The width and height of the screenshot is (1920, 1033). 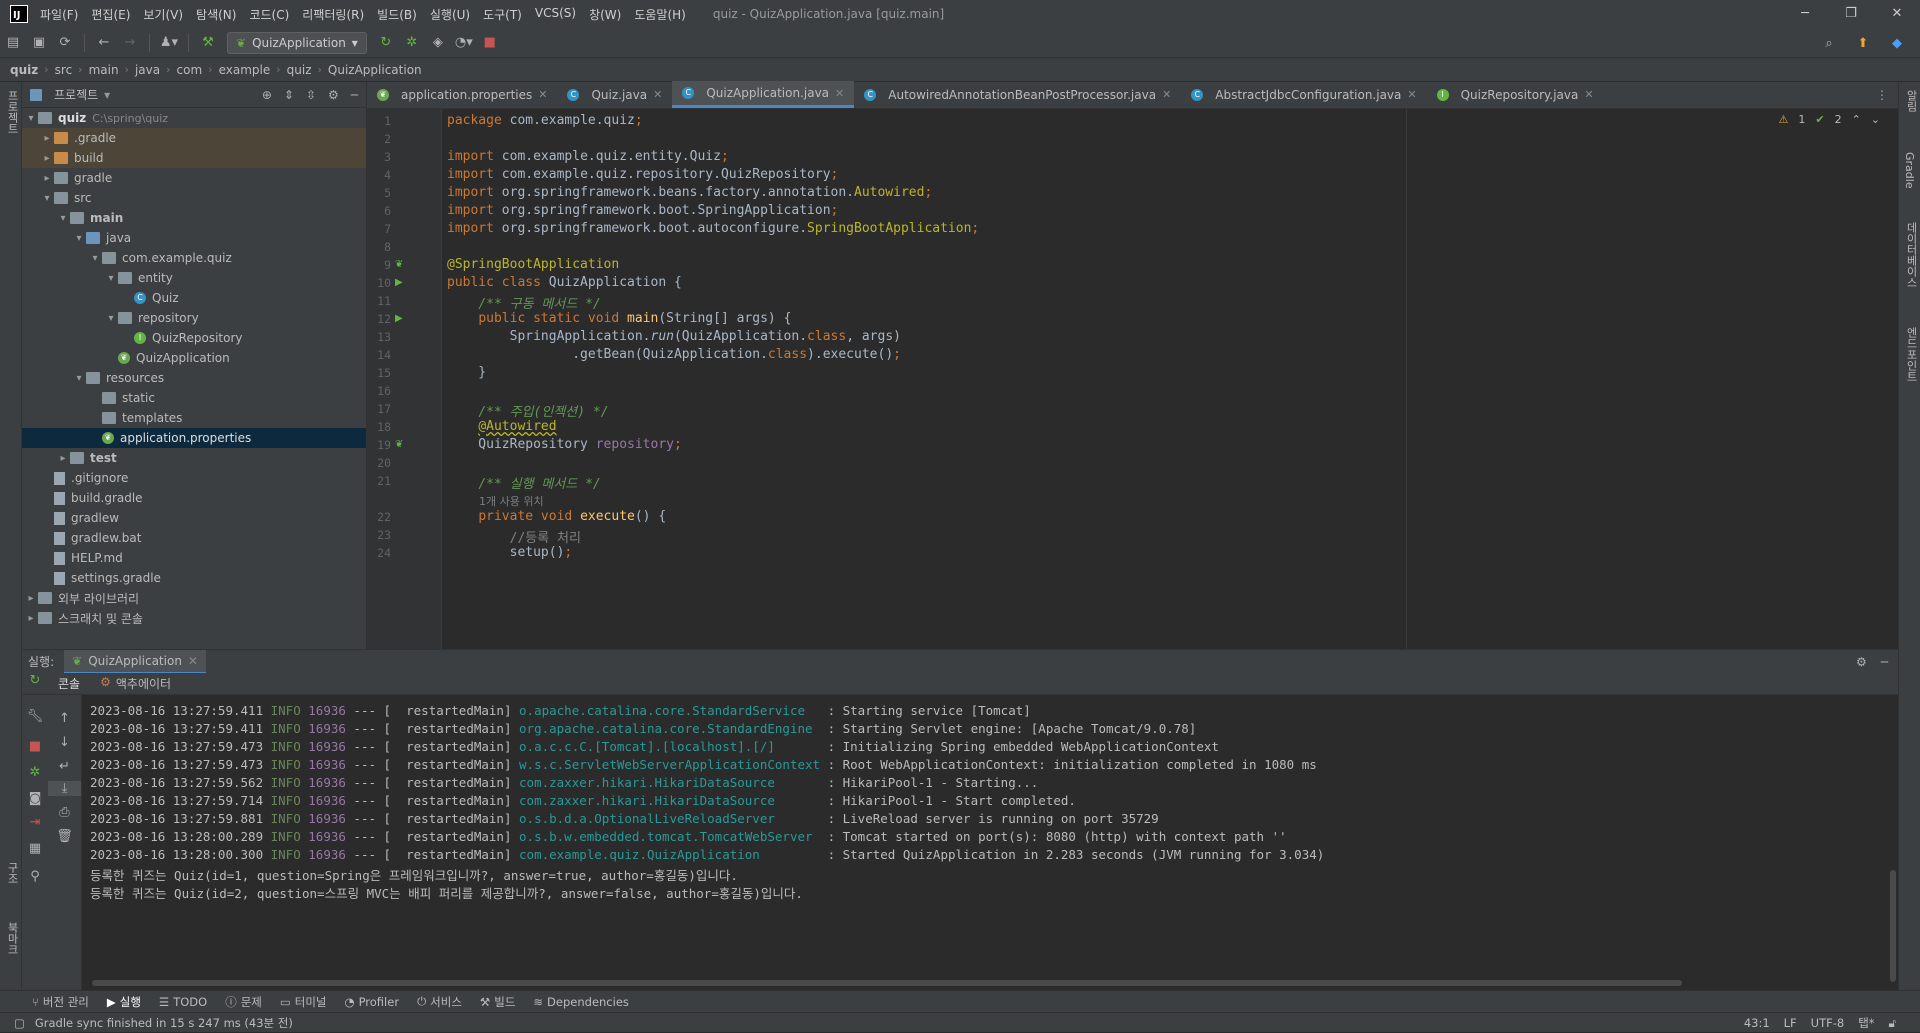 What do you see at coordinates (194, 298) in the screenshot?
I see `tree-item: C Quiz` at bounding box center [194, 298].